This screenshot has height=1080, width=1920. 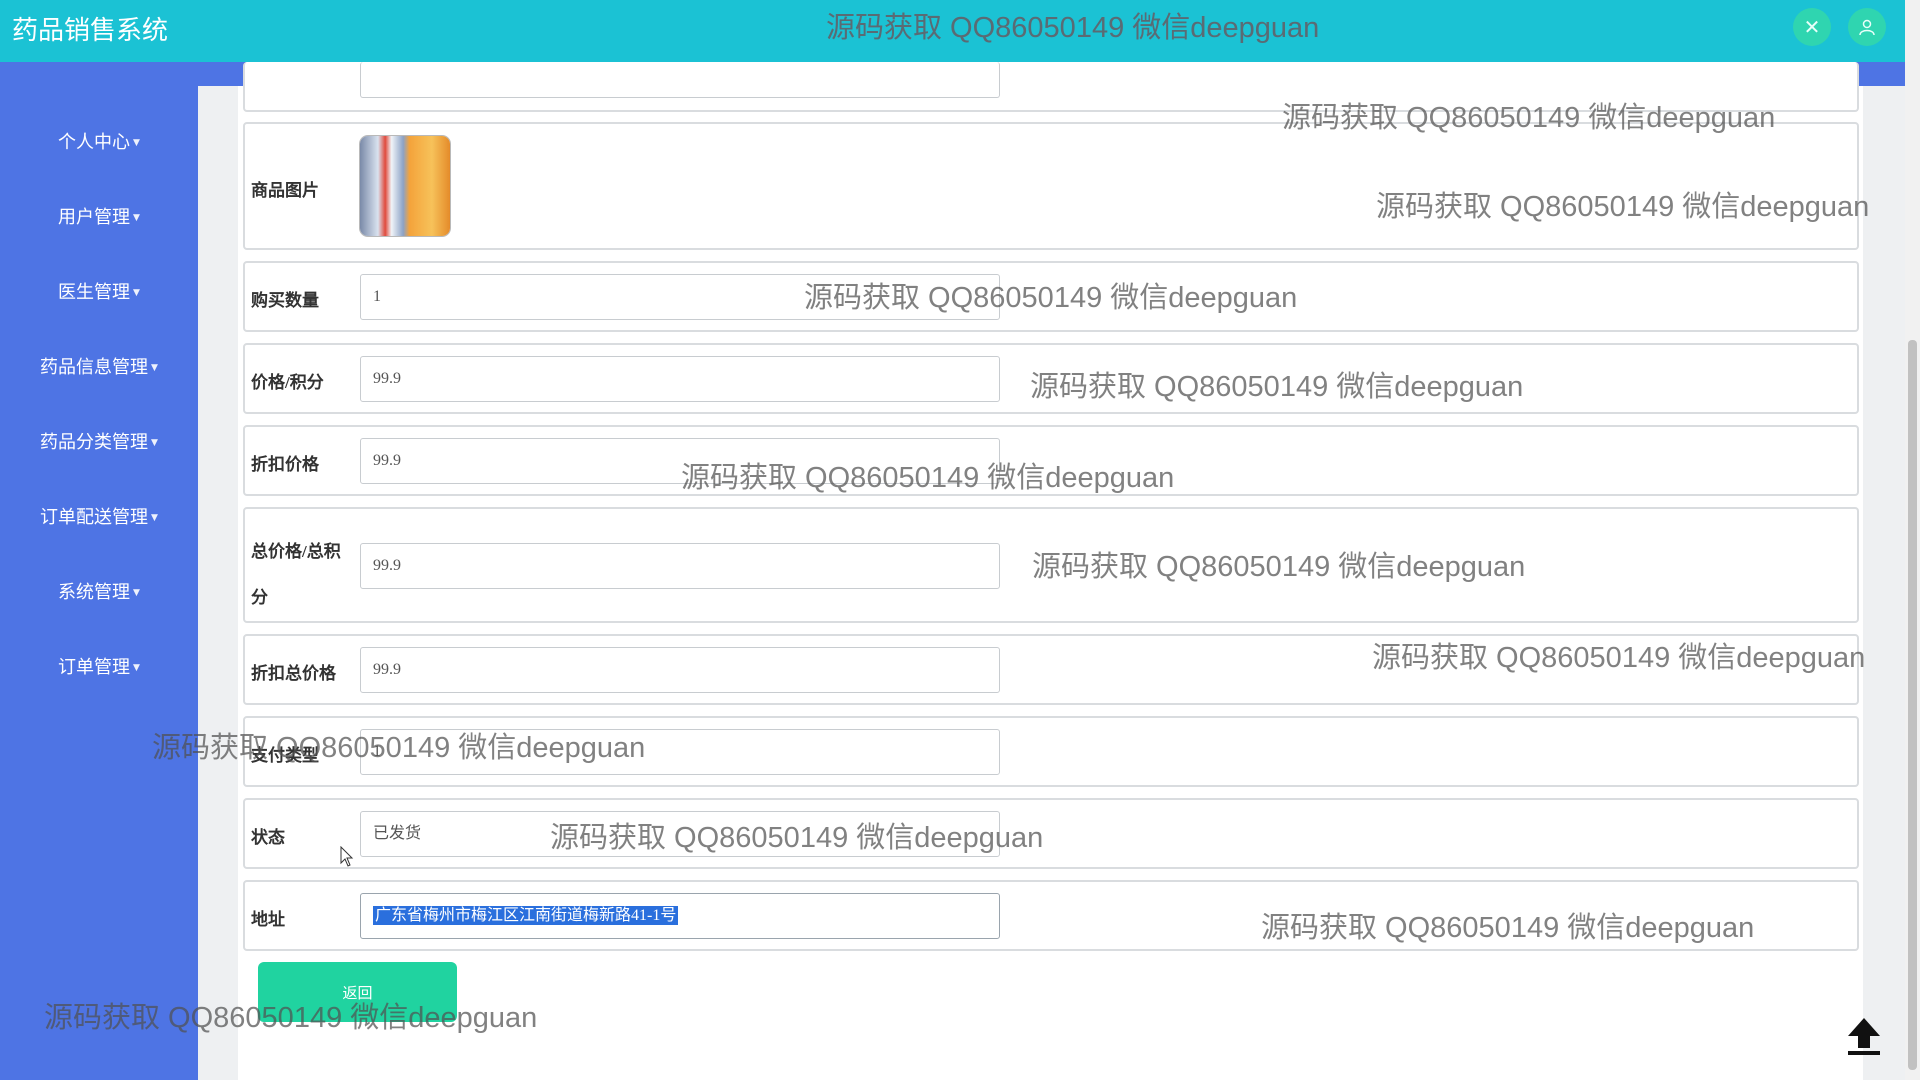 What do you see at coordinates (94, 142) in the screenshot?
I see `sidebar-item-label: 个人中心` at bounding box center [94, 142].